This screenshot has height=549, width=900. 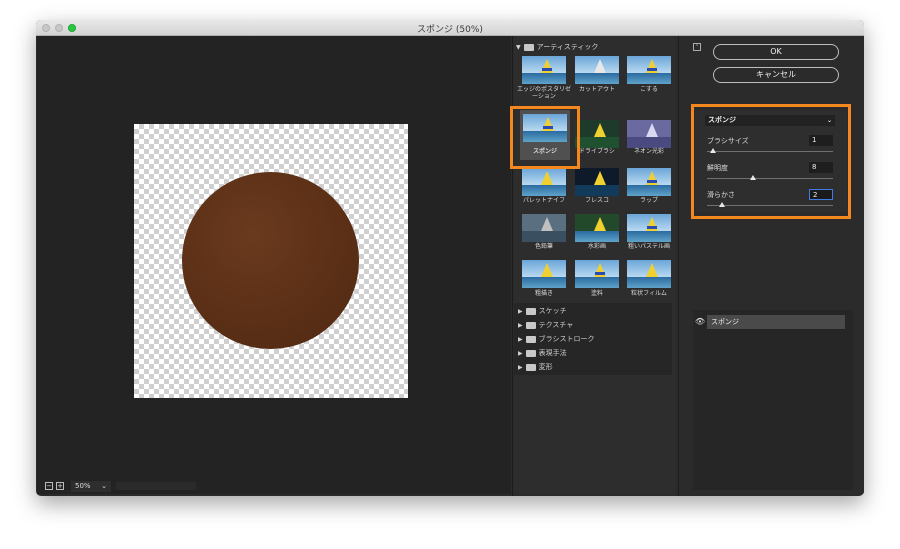 What do you see at coordinates (700, 322) in the screenshot?
I see `eye-icon: 👁` at bounding box center [700, 322].